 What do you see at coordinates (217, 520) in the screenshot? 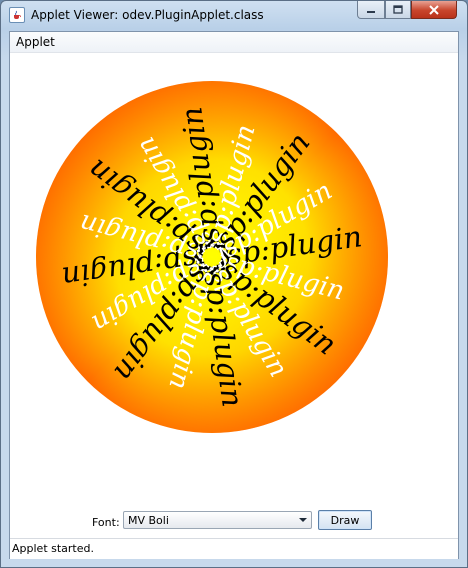
I see `font-select: MV Boli` at bounding box center [217, 520].